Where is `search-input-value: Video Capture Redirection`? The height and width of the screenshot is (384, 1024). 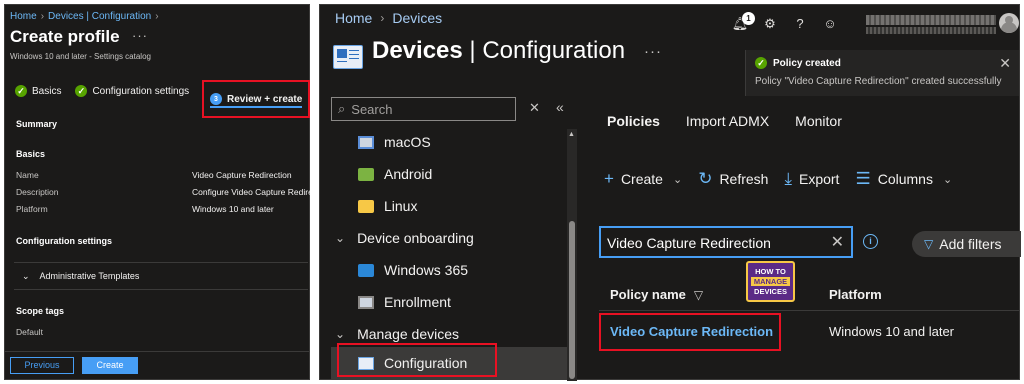
search-input-value: Video Capture Redirection is located at coordinates (689, 243).